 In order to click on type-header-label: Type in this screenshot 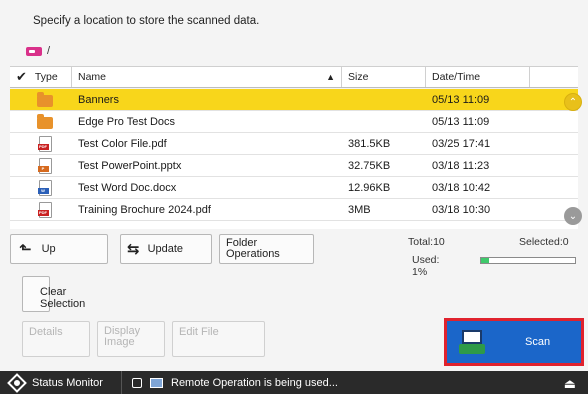, I will do `click(46, 77)`.